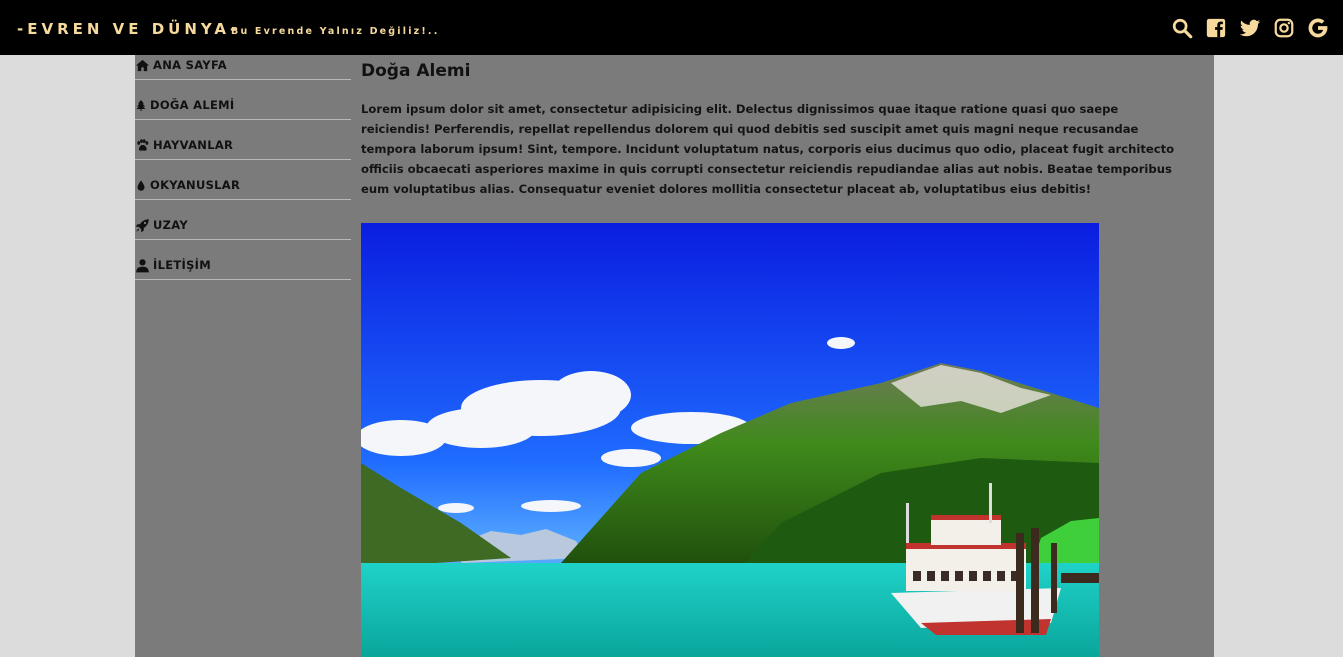  Describe the element at coordinates (243, 220) in the screenshot. I see `sidebar-item-uzay: UZAY` at that location.